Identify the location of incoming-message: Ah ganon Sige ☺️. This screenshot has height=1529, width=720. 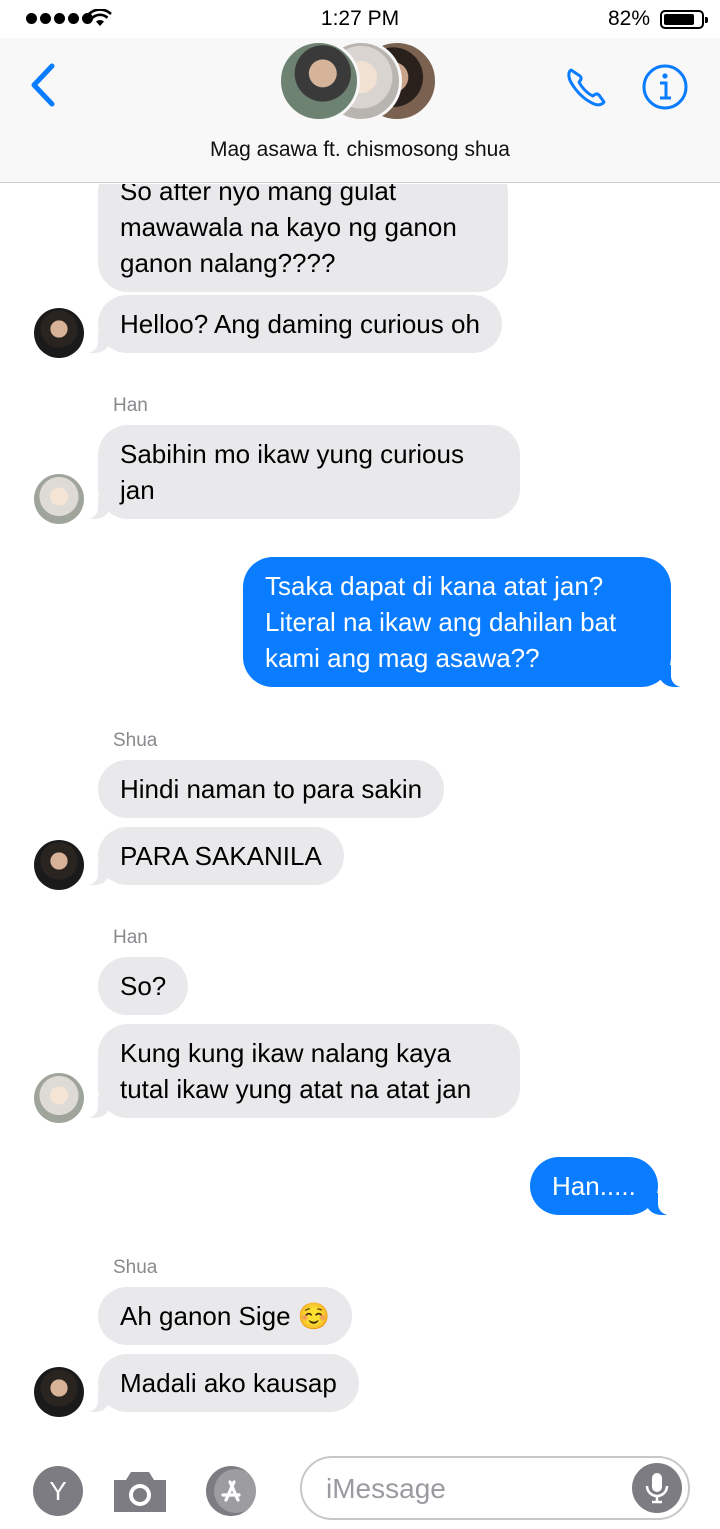
(225, 1316).